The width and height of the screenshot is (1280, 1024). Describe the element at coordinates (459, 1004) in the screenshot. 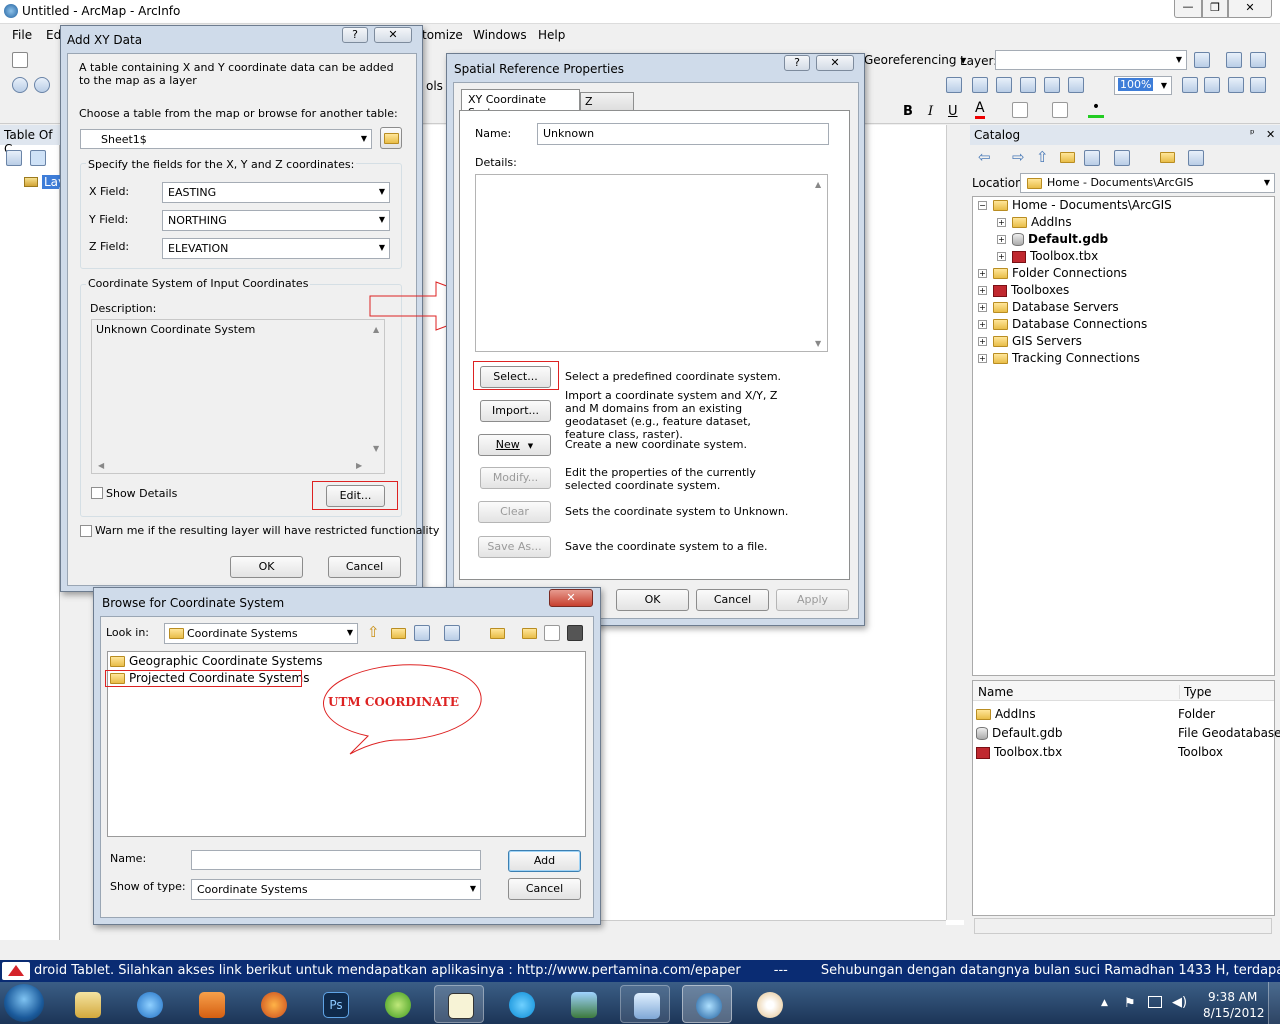

I see `calendar-taskbar-icon` at that location.